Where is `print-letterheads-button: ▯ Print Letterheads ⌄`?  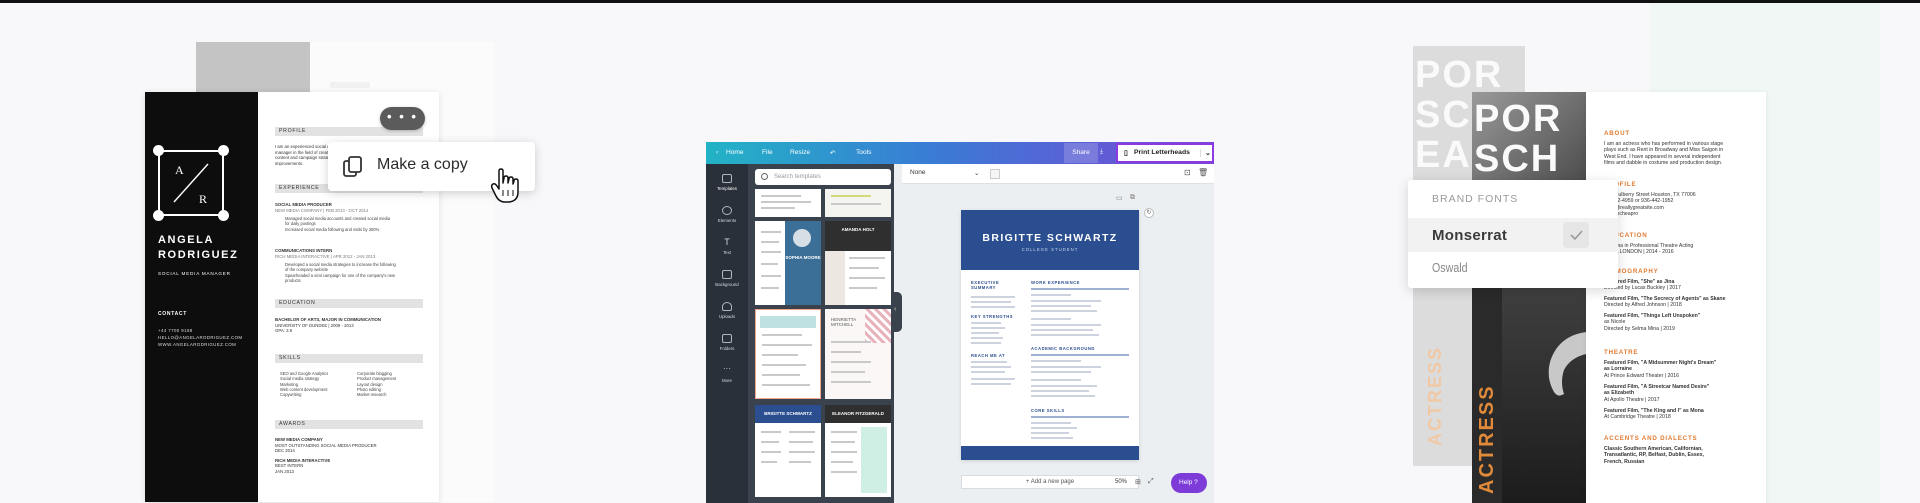 print-letterheads-button: ▯ Print Letterheads ⌄ is located at coordinates (1165, 153).